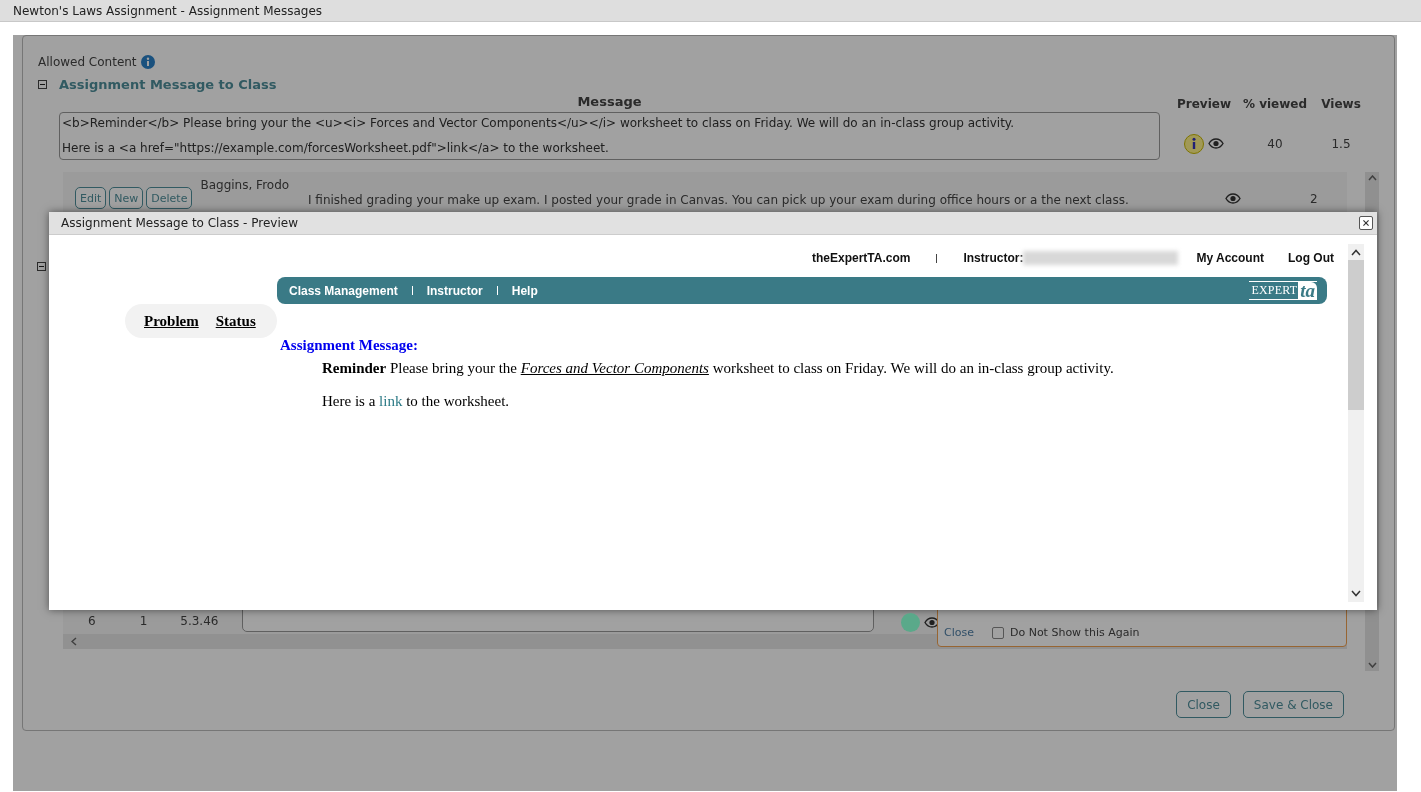 This screenshot has height=792, width=1421. Describe the element at coordinates (718, 200) in the screenshot. I see `message-text: I finished grading your make up exam. I posted your grade in Canvas. You can pick up your exam during office hours or a the next class.` at that location.